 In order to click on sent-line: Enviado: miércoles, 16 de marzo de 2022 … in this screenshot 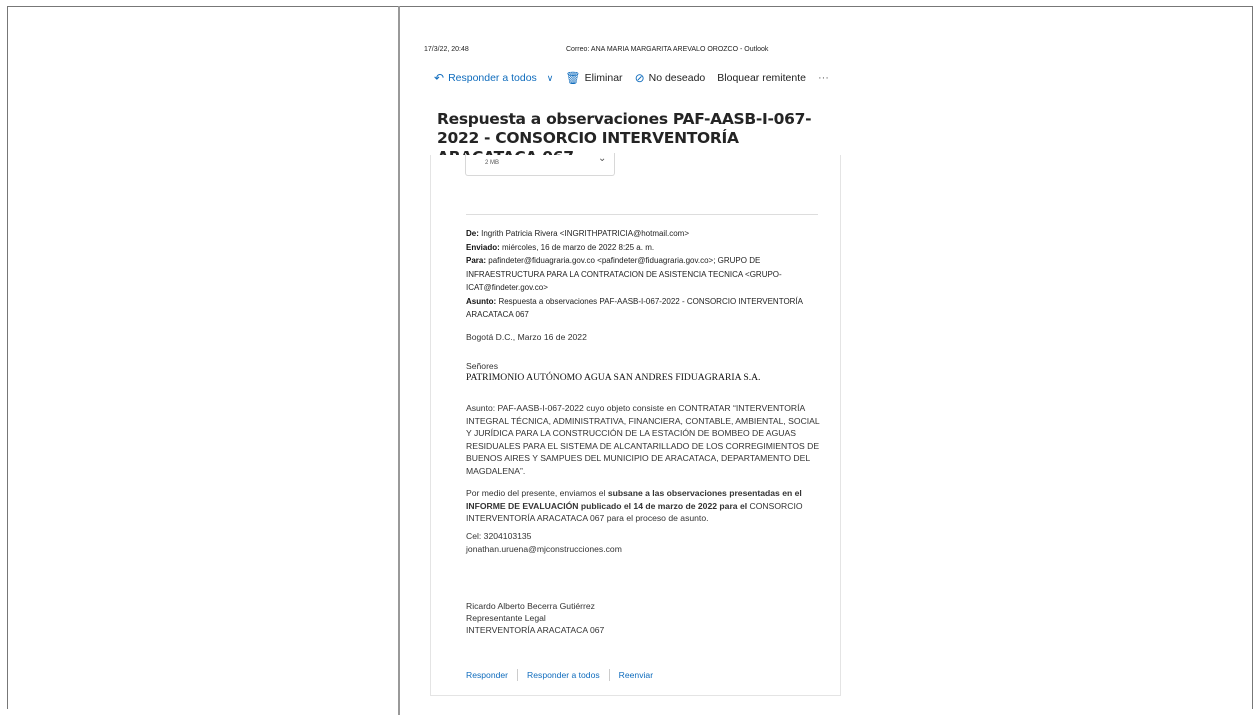, I will do `click(560, 247)`.